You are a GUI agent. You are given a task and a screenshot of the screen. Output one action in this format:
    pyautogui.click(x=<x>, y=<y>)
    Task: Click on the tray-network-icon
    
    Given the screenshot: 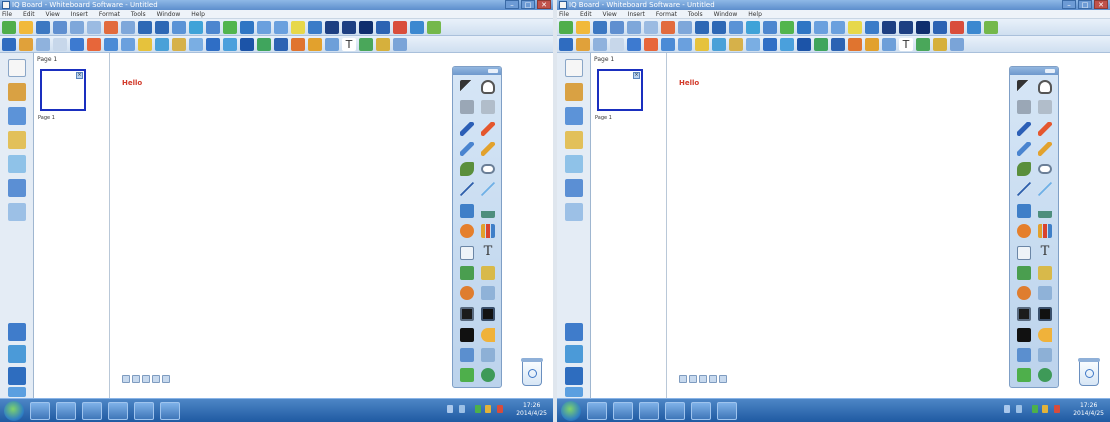 What is the action you would take?
    pyautogui.click(x=450, y=409)
    